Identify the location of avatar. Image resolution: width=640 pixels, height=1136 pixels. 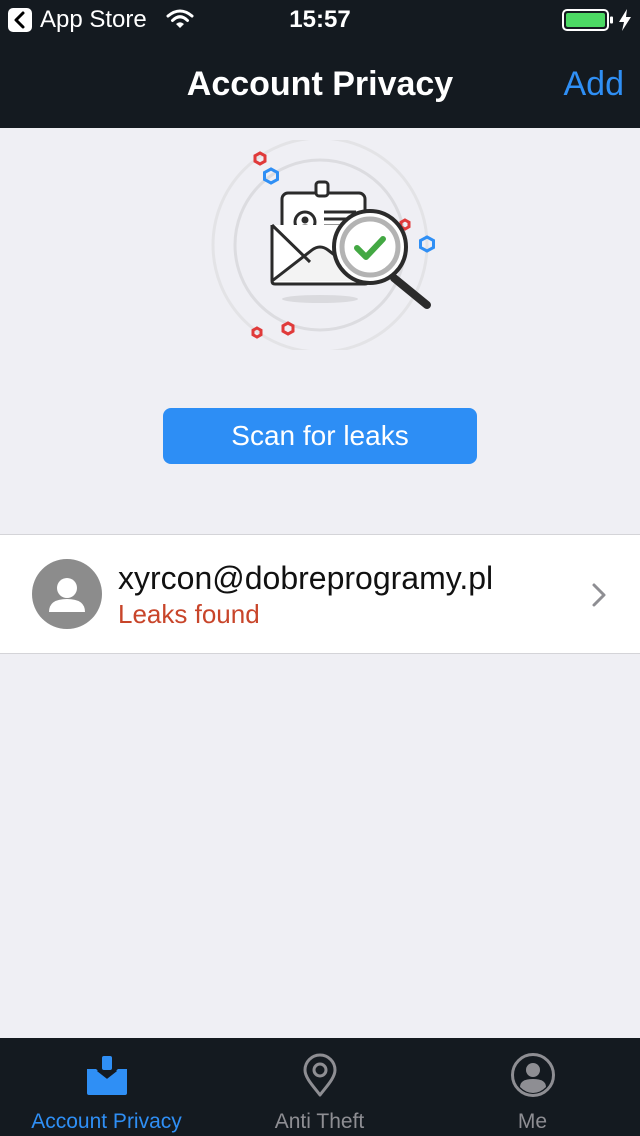
(67, 594).